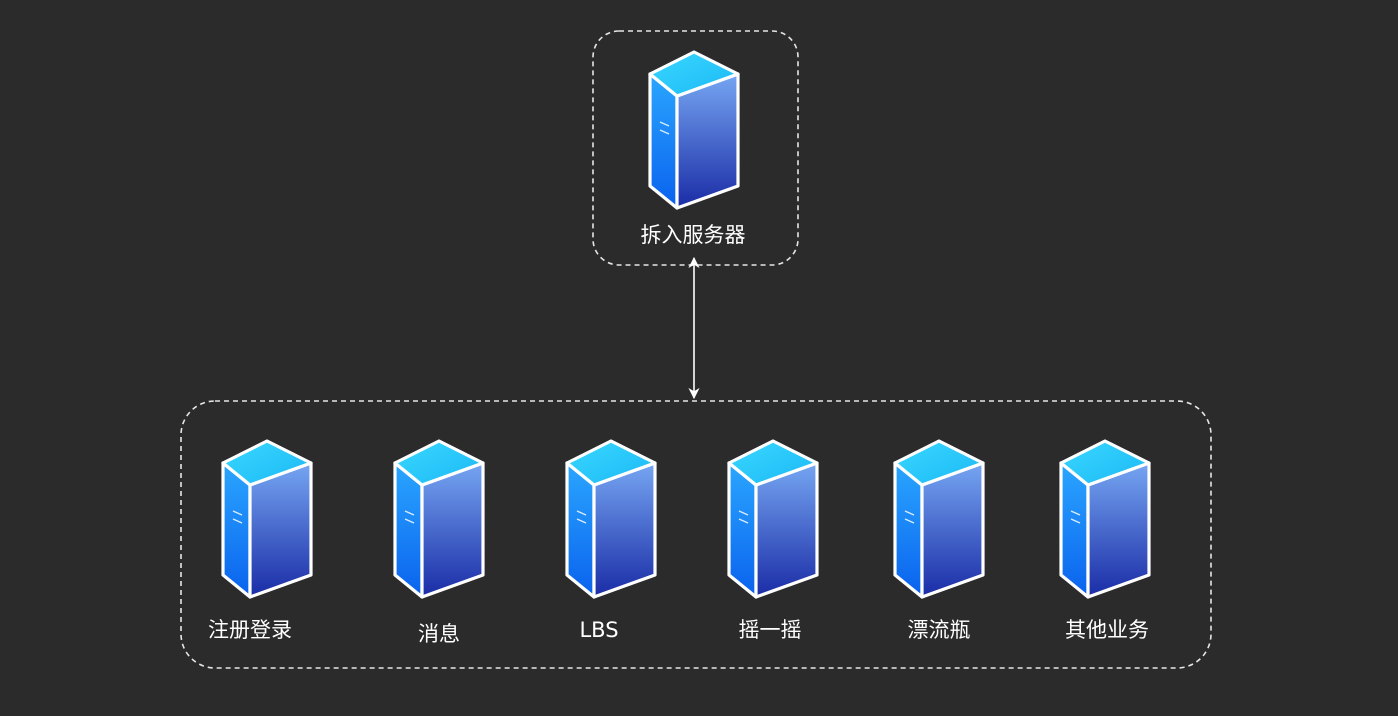  Describe the element at coordinates (770, 630) in the screenshot. I see `service-label: 摇一摇` at that location.